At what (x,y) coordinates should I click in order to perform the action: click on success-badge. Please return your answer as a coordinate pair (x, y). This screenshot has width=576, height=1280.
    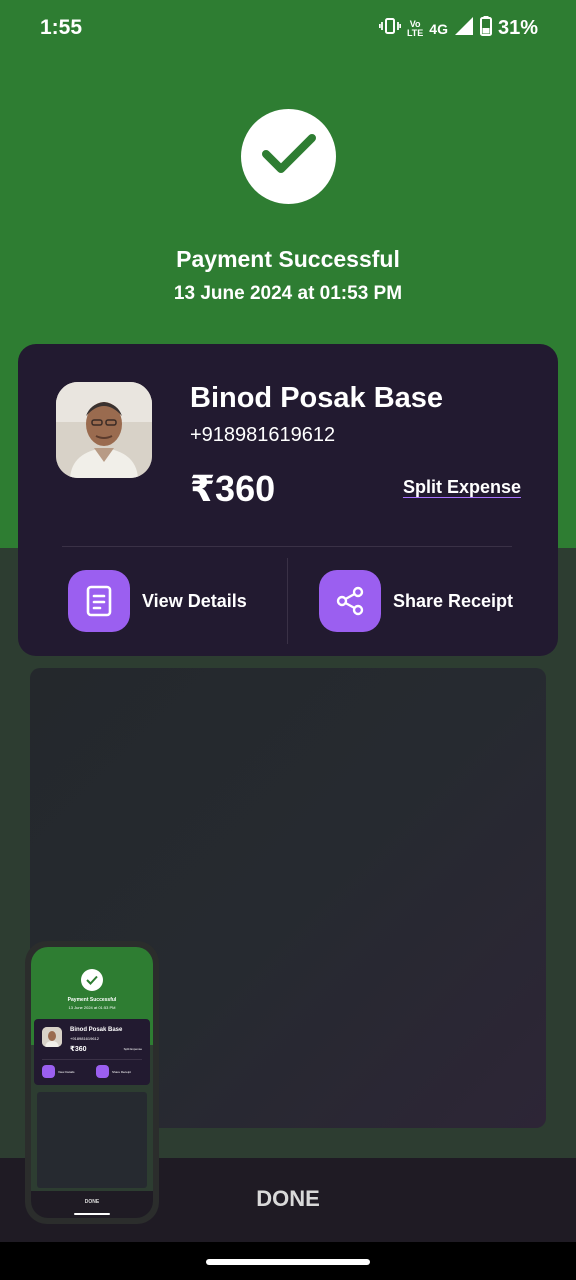
    Looking at the image, I should click on (288, 156).